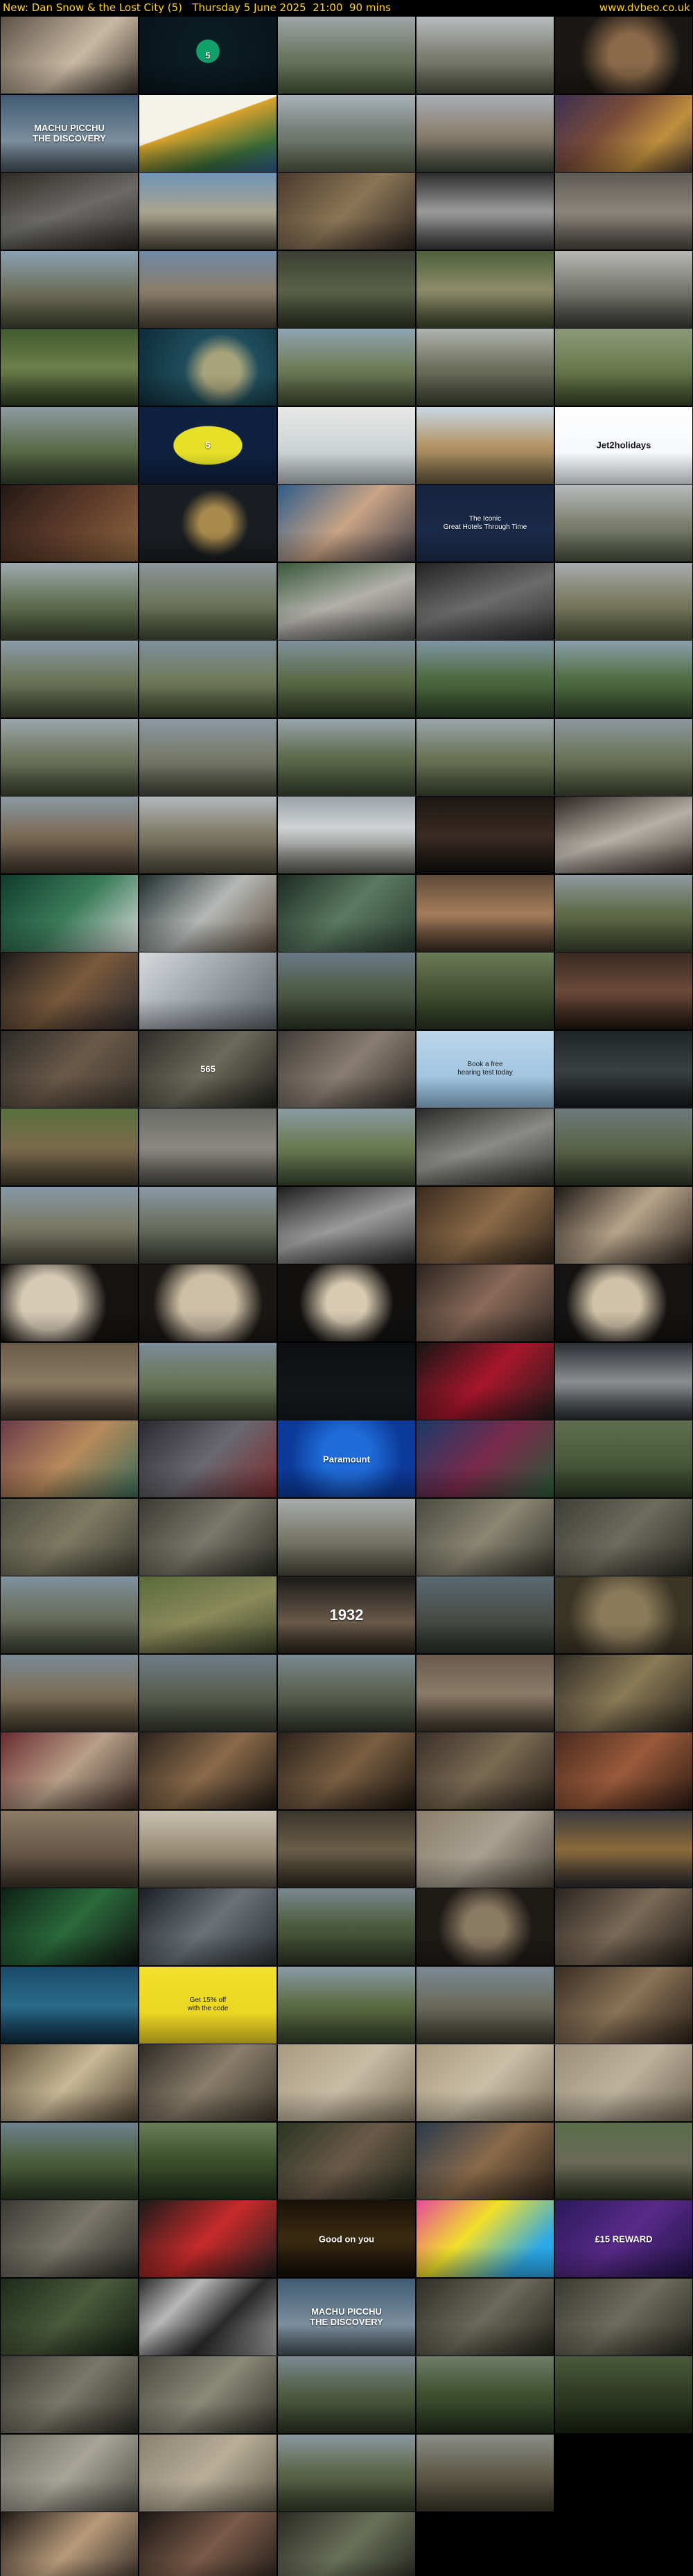 The image size is (693, 2576). What do you see at coordinates (644, 7) in the screenshot?
I see `site-link: www.dvbeo.co.uk` at bounding box center [644, 7].